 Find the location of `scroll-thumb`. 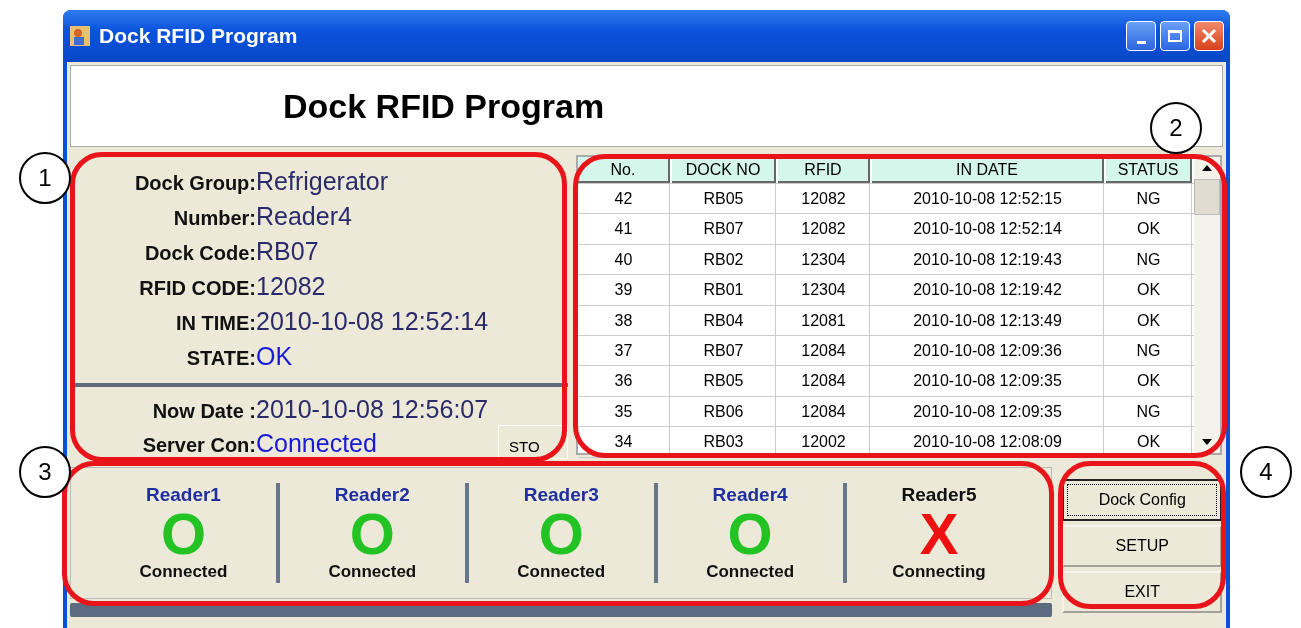

scroll-thumb is located at coordinates (1207, 197).